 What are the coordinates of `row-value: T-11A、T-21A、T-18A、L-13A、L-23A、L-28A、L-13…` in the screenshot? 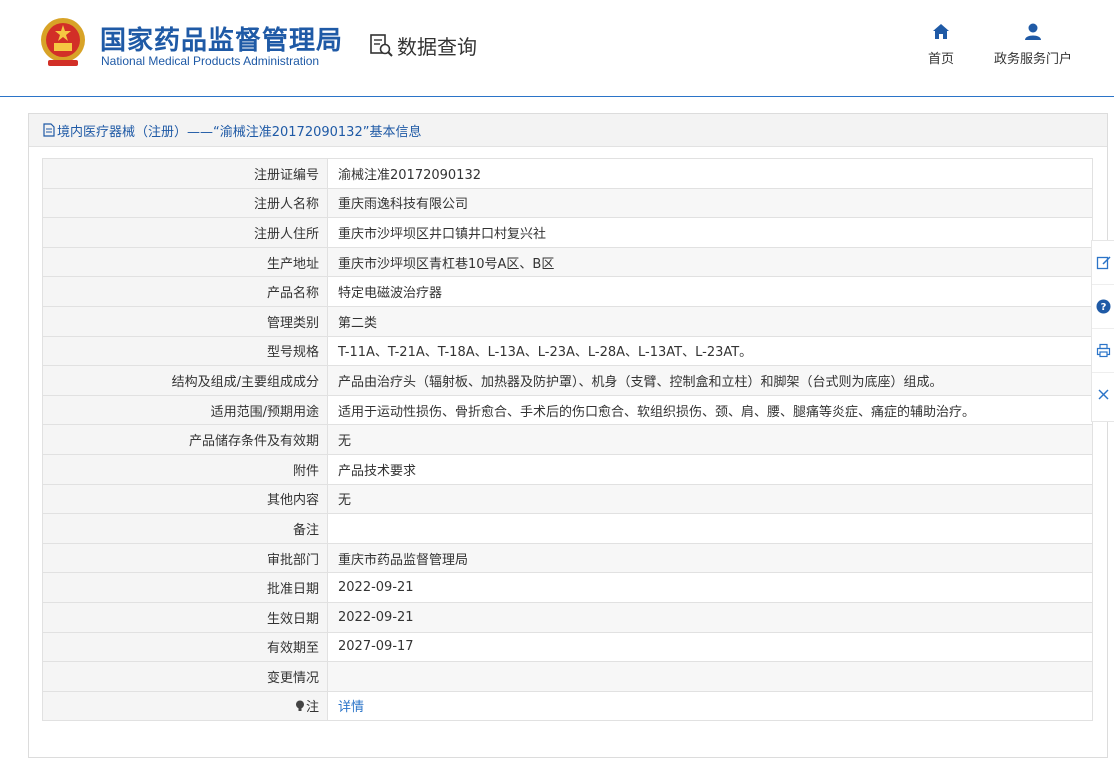 It's located at (710, 351).